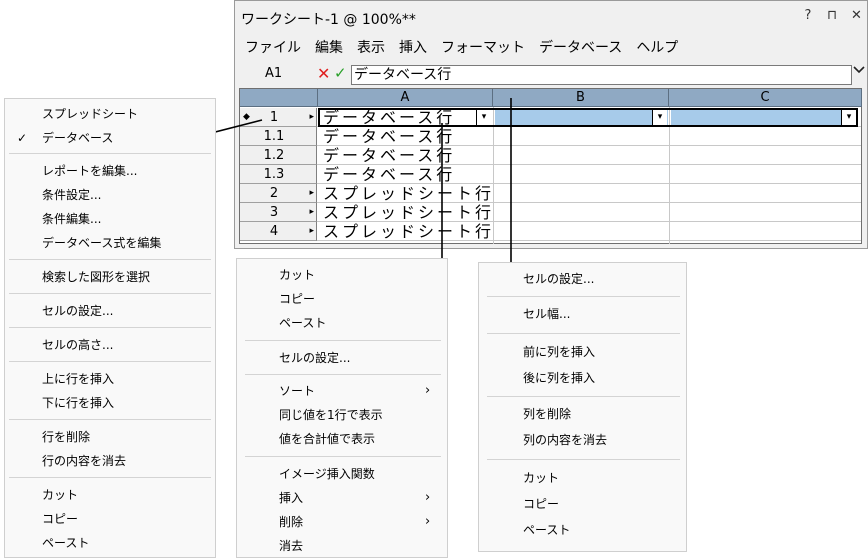  What do you see at coordinates (342, 522) in the screenshot?
I see `menu-item-delete: 削除 ›` at bounding box center [342, 522].